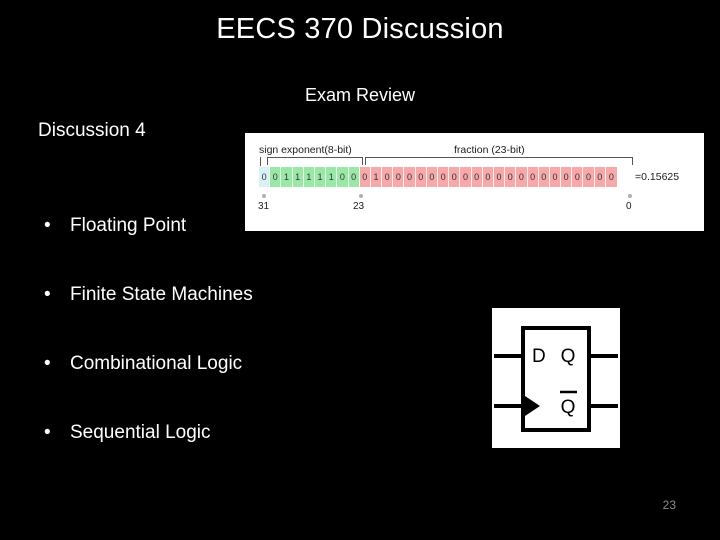 This screenshot has width=720, height=540. I want to click on section-label: Discussion 4, so click(92, 130).